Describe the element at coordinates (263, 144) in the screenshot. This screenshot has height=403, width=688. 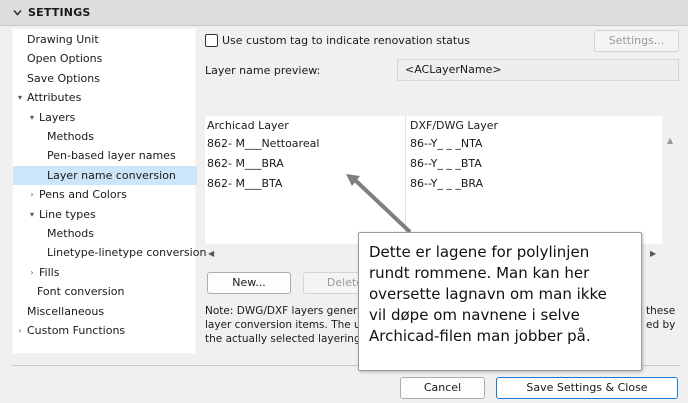
I see `table-cell: 862- M___Nettoareal` at that location.